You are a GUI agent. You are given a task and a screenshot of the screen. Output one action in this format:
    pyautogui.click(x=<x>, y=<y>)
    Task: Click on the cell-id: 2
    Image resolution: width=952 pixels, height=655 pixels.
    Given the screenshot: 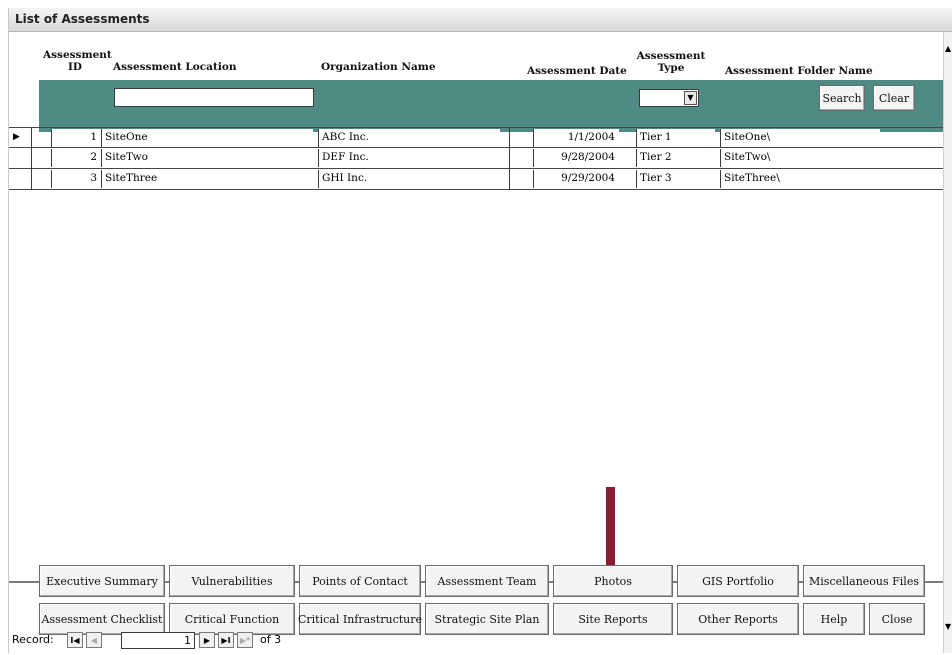 What is the action you would take?
    pyautogui.click(x=76, y=158)
    